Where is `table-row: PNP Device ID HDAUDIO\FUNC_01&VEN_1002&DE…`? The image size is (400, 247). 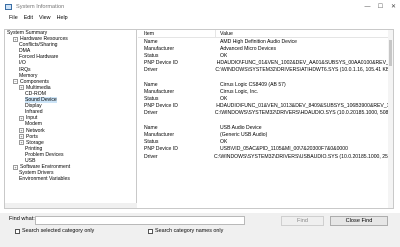 table-row: PNP Device ID HDAUDIO\FUNC_01&VEN_1002&DE… is located at coordinates (265, 63).